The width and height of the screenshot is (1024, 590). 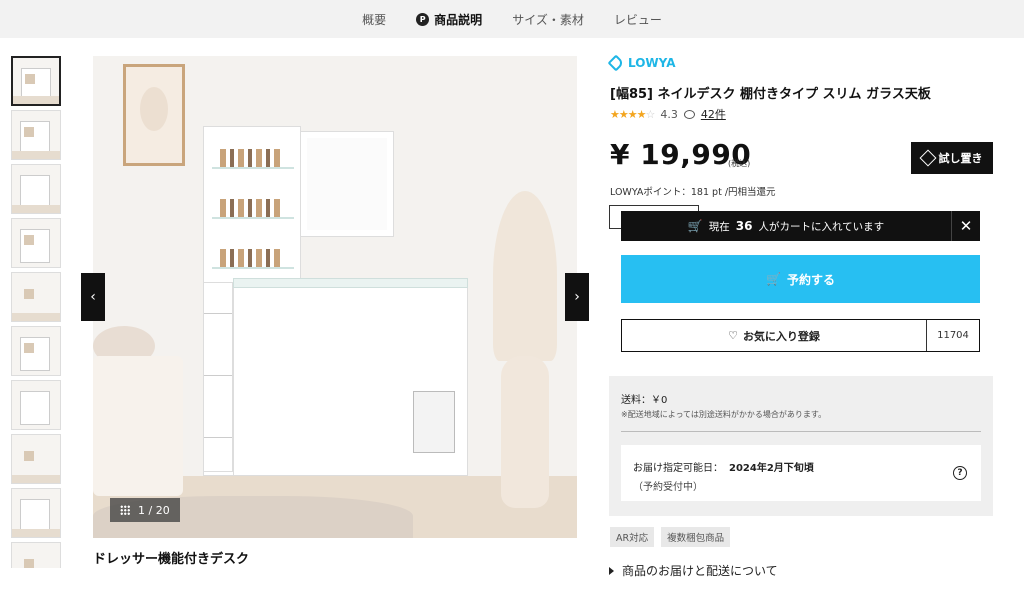 I want to click on mirror, so click(x=347, y=184).